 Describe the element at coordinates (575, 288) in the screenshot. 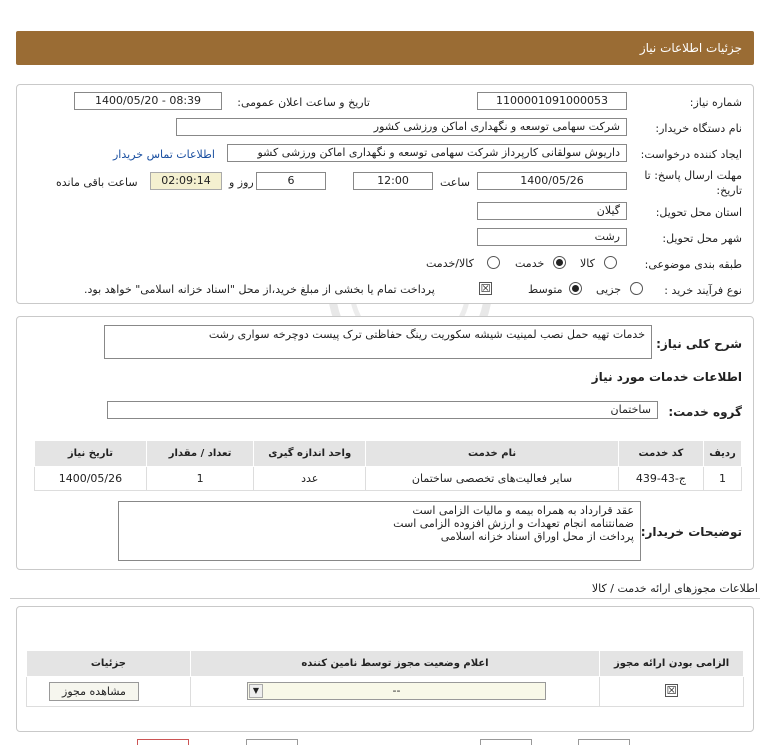

I see `process-medium-radio` at that location.